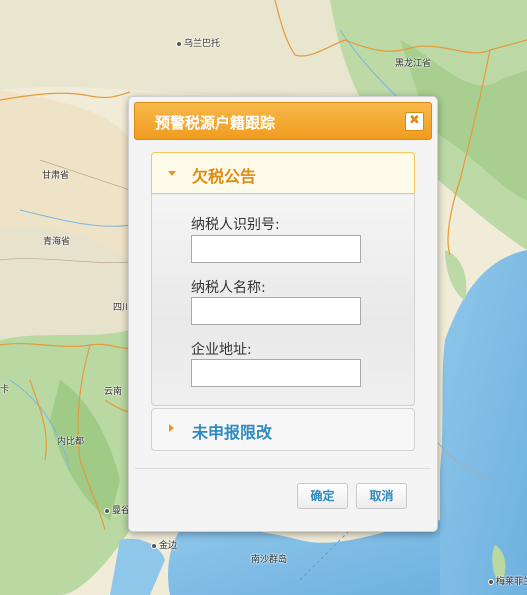 The image size is (527, 595). What do you see at coordinates (276, 249) in the screenshot?
I see `taxpayer-id-input` at bounding box center [276, 249].